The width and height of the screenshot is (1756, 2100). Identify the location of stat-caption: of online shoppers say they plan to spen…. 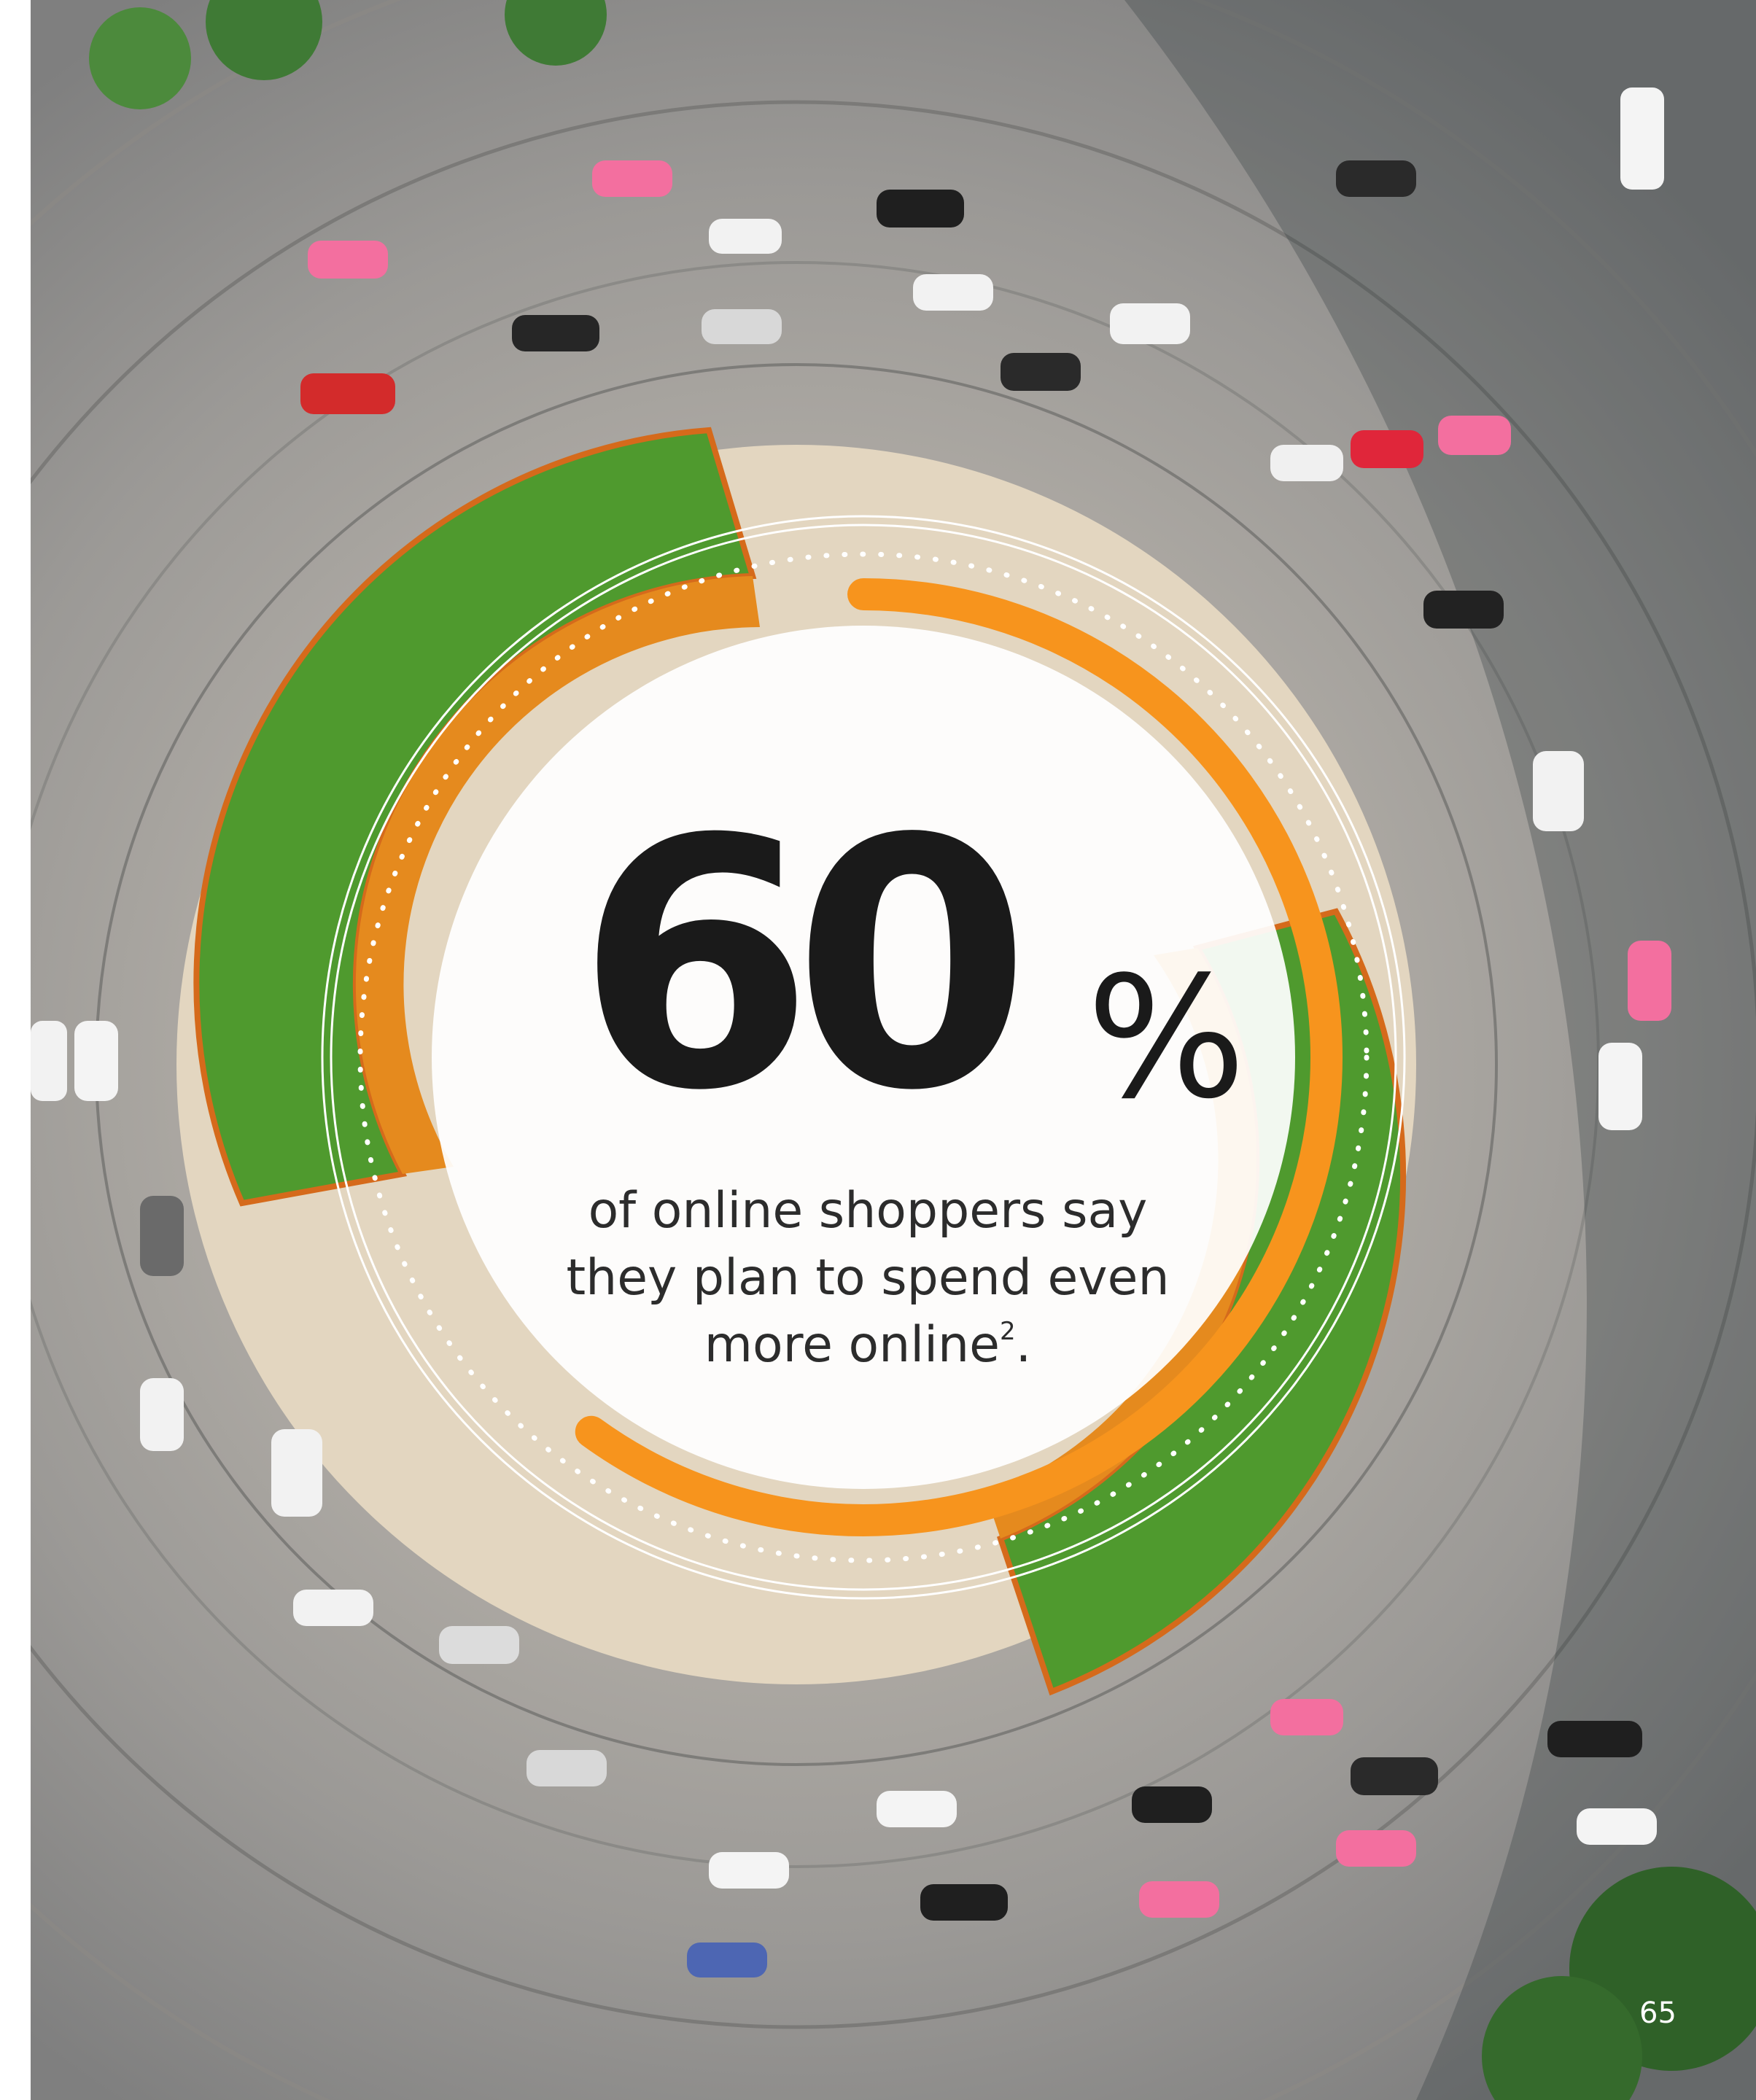
(868, 1278).